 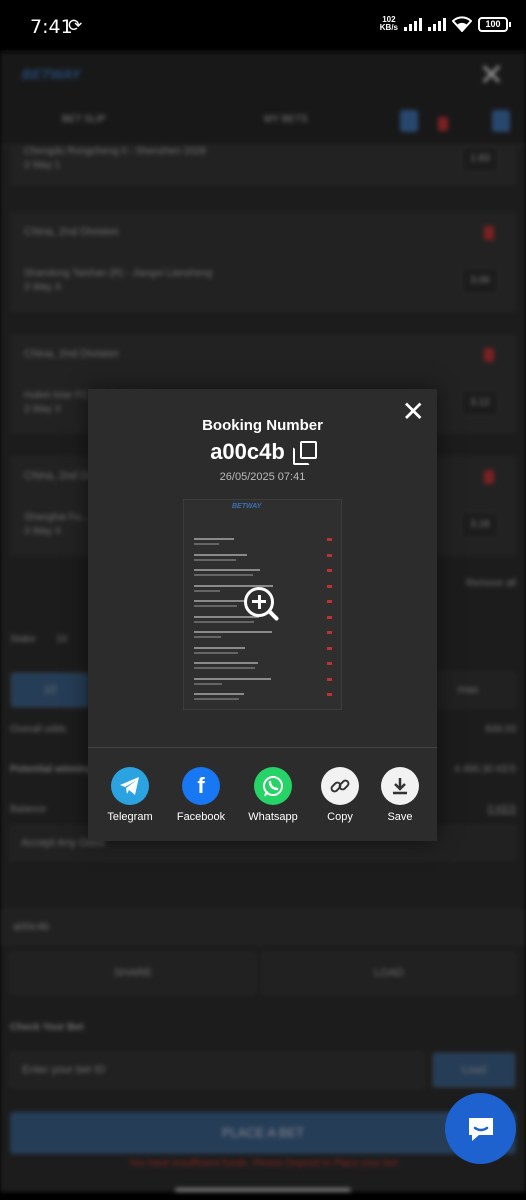 I want to click on network-speed: 102 KB/s, so click(x=389, y=24).